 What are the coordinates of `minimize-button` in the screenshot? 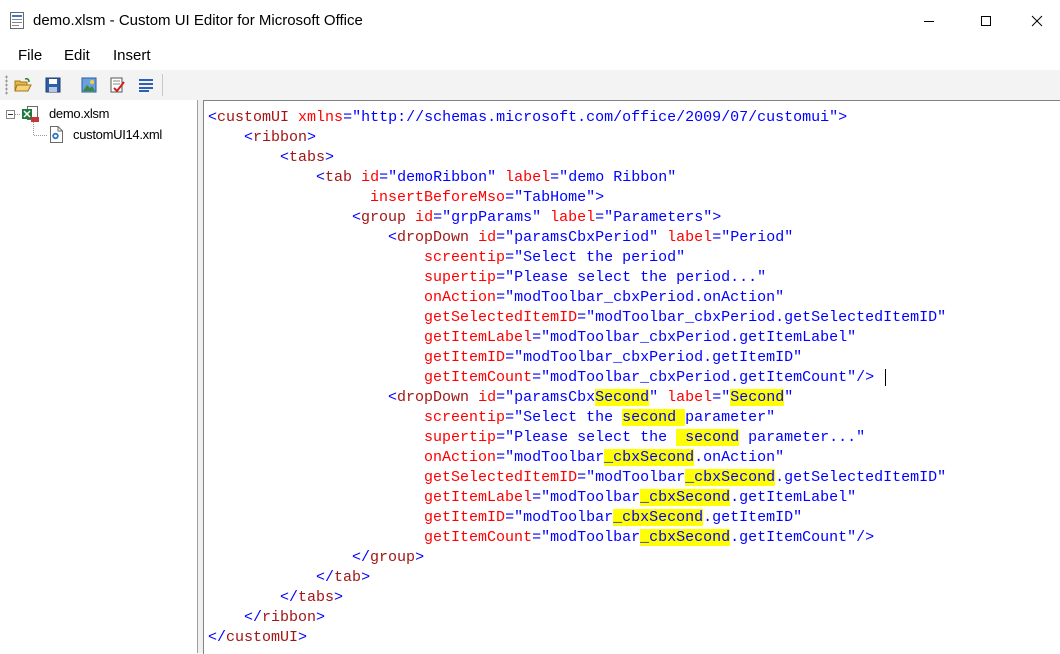 It's located at (929, 21).